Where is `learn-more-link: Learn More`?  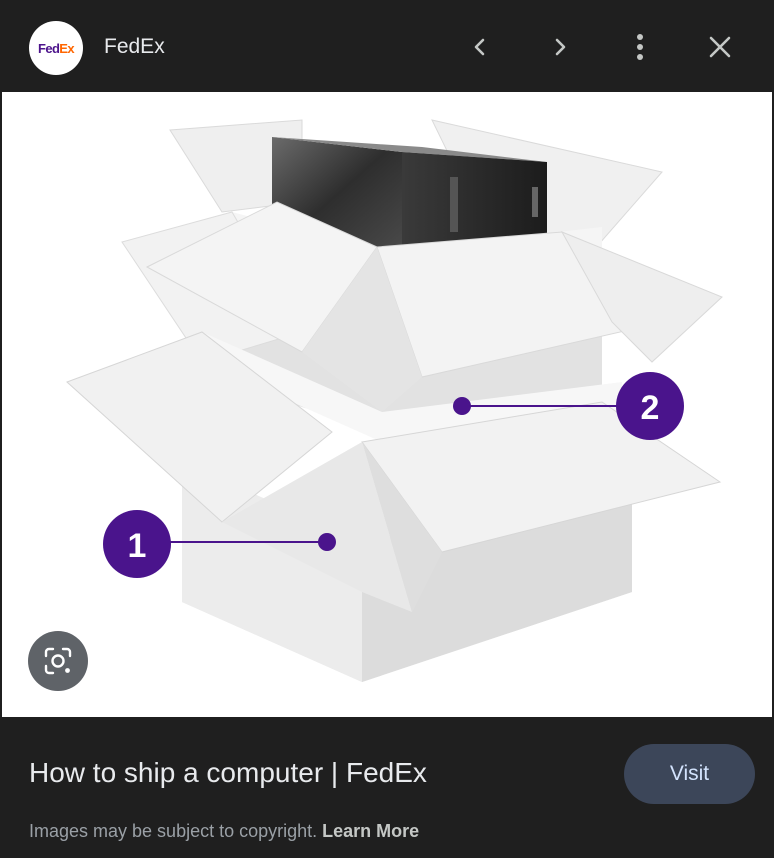
learn-more-link: Learn More is located at coordinates (370, 831).